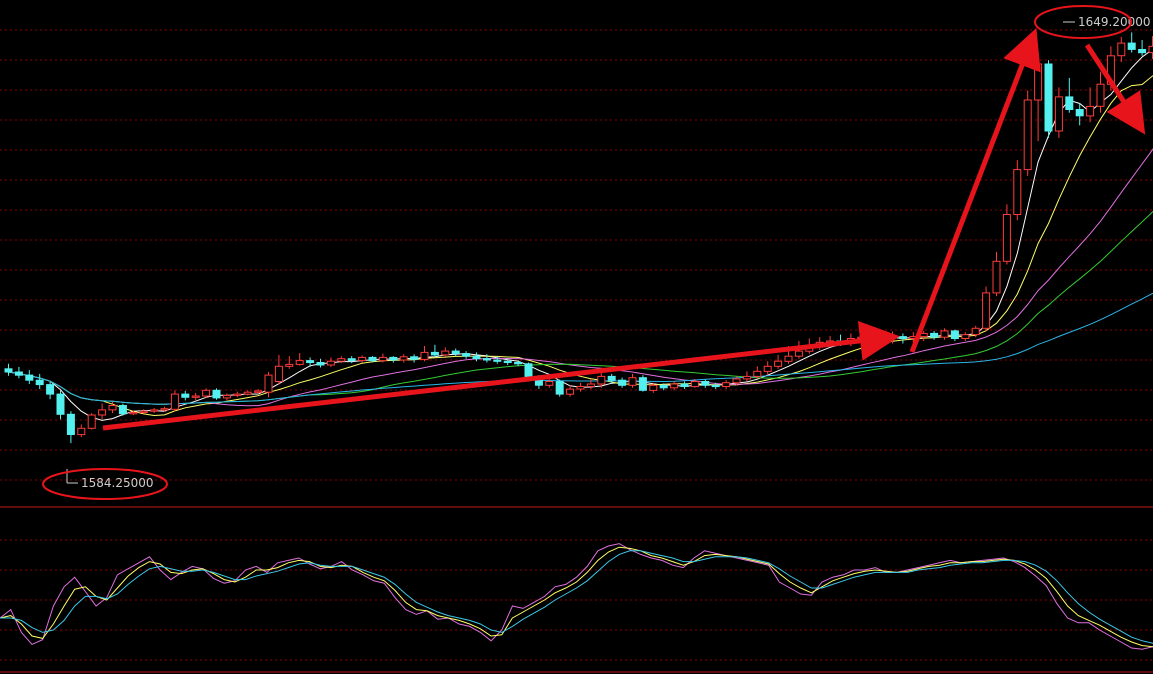 Image resolution: width=1153 pixels, height=674 pixels. What do you see at coordinates (1114, 22) in the screenshot?
I see `high-price-label: 1649.20000` at bounding box center [1114, 22].